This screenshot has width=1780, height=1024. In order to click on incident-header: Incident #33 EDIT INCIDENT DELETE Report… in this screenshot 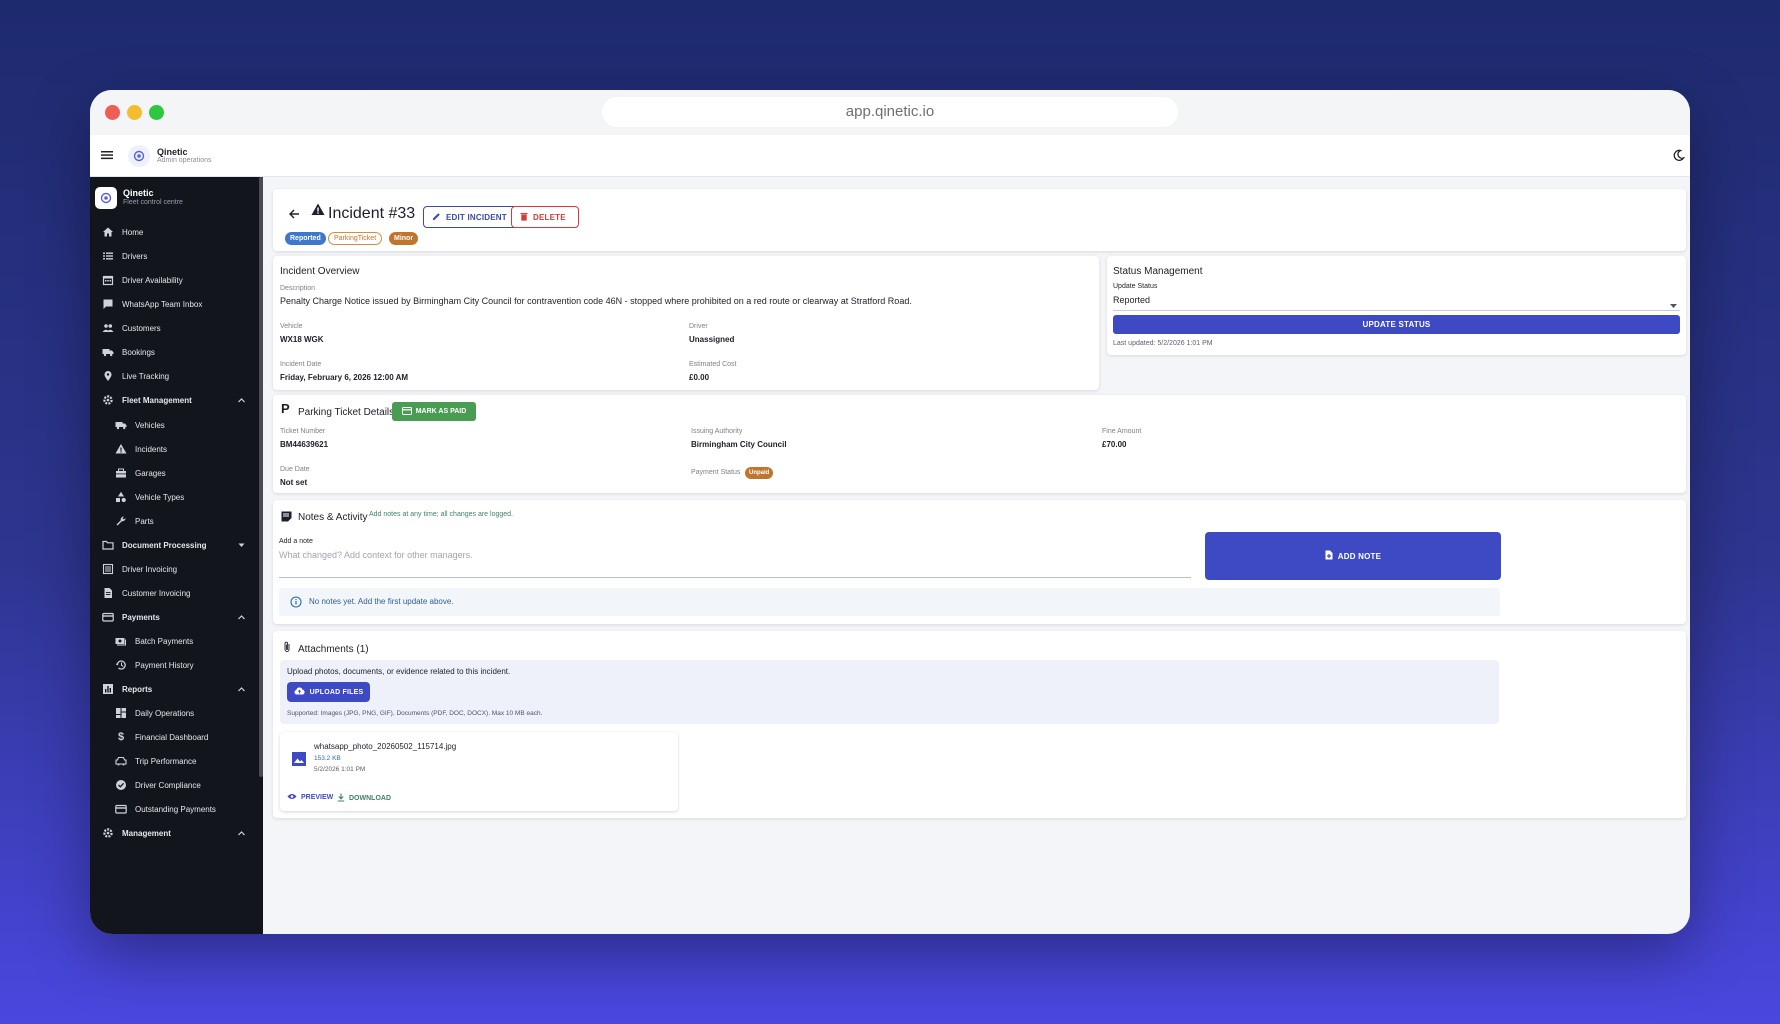, I will do `click(979, 220)`.